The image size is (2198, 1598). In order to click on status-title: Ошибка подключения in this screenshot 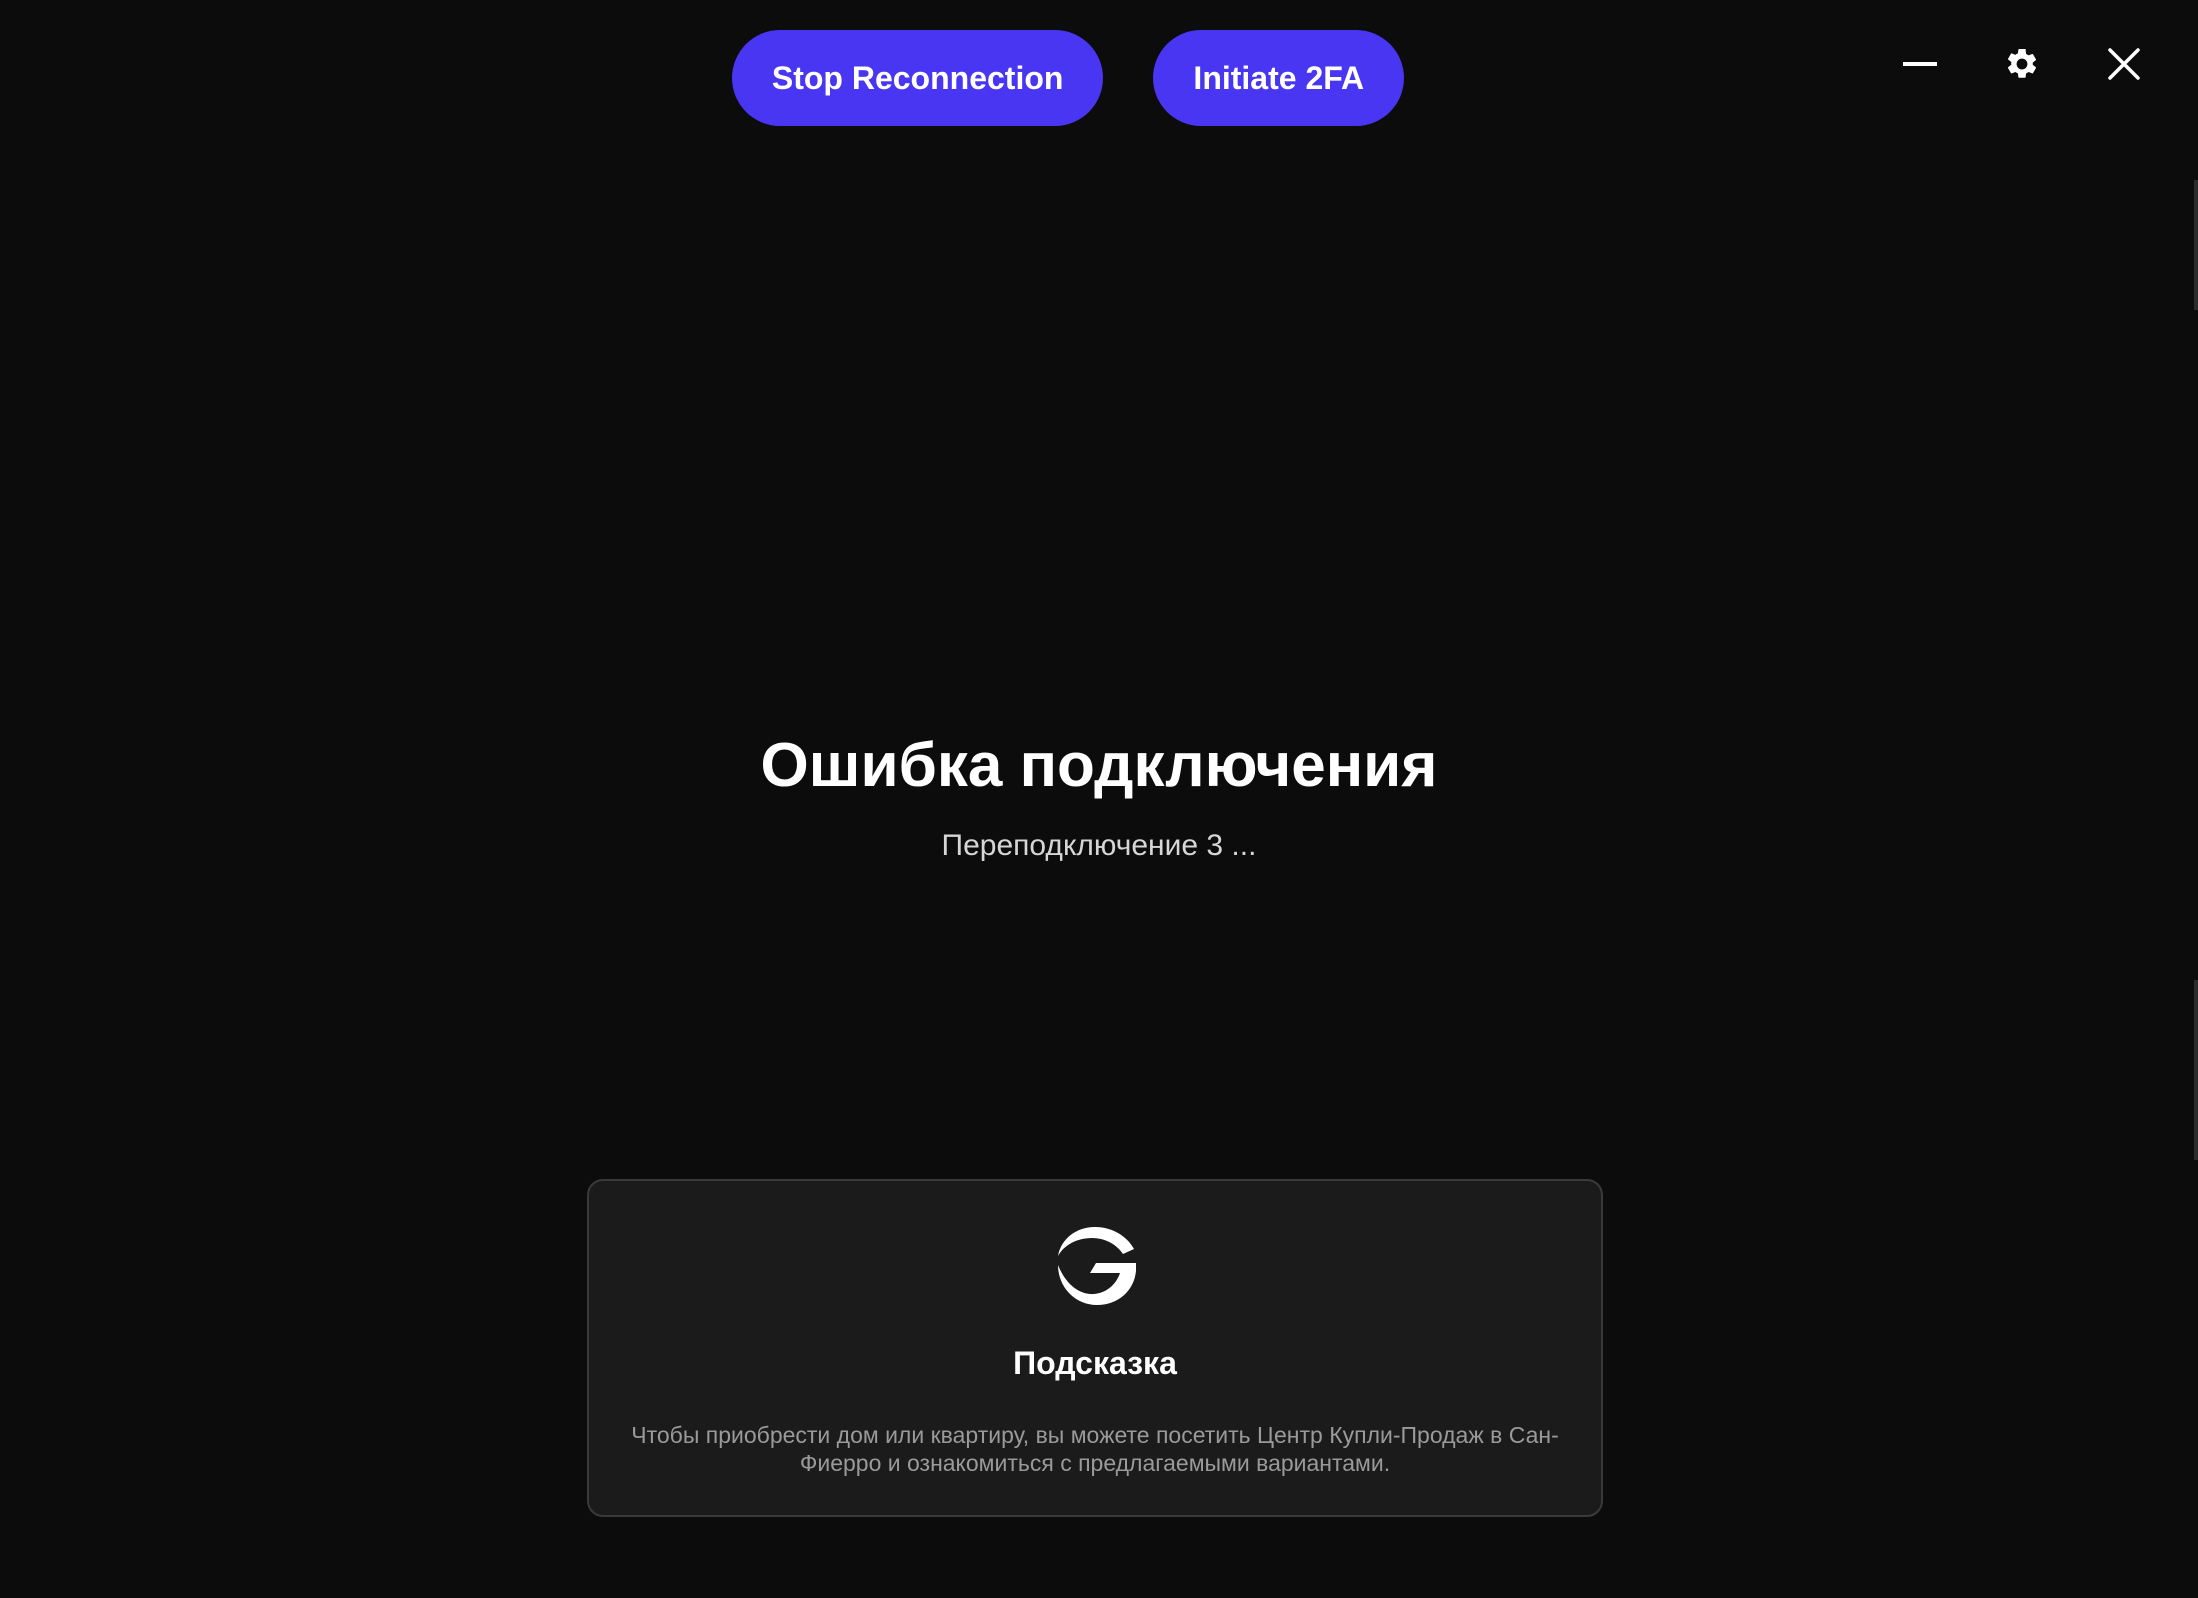, I will do `click(1099, 765)`.